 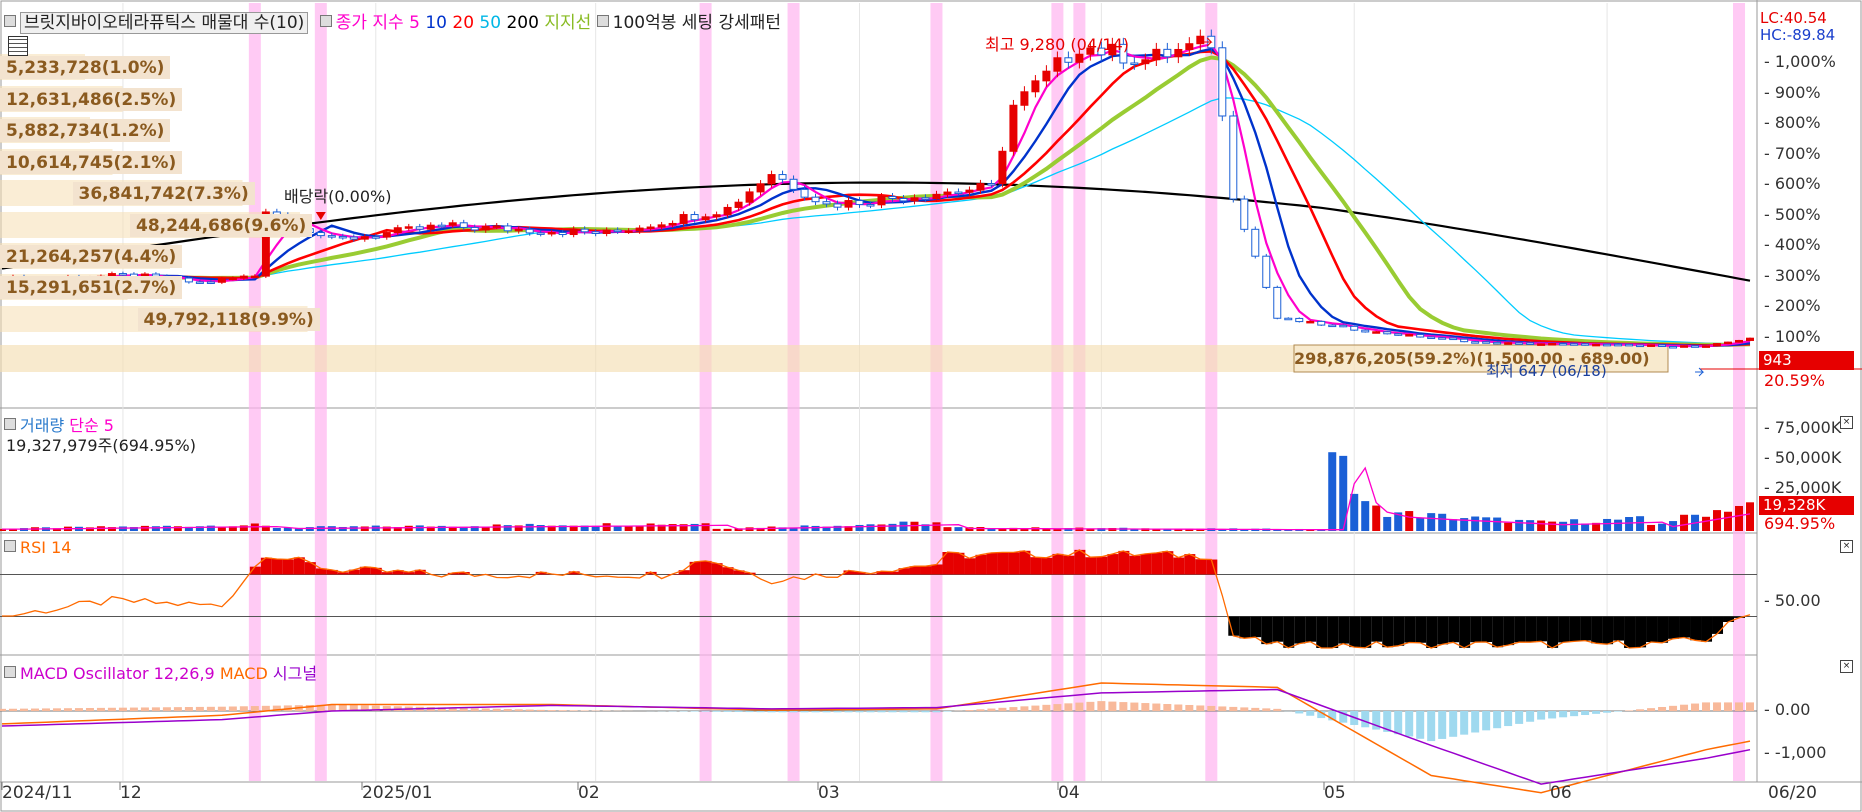 I want to click on ma-menu-icon, so click(x=325, y=21).